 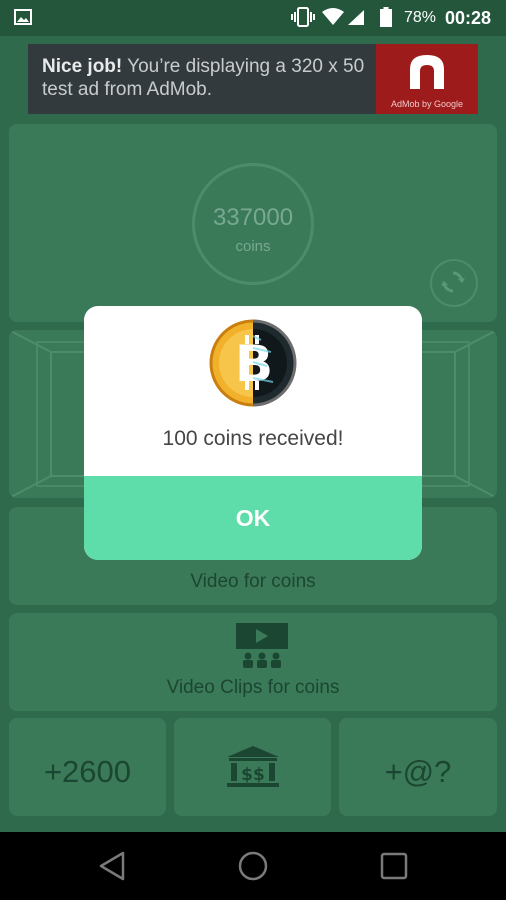 I want to click on invite-button: +@?, so click(x=418, y=767).